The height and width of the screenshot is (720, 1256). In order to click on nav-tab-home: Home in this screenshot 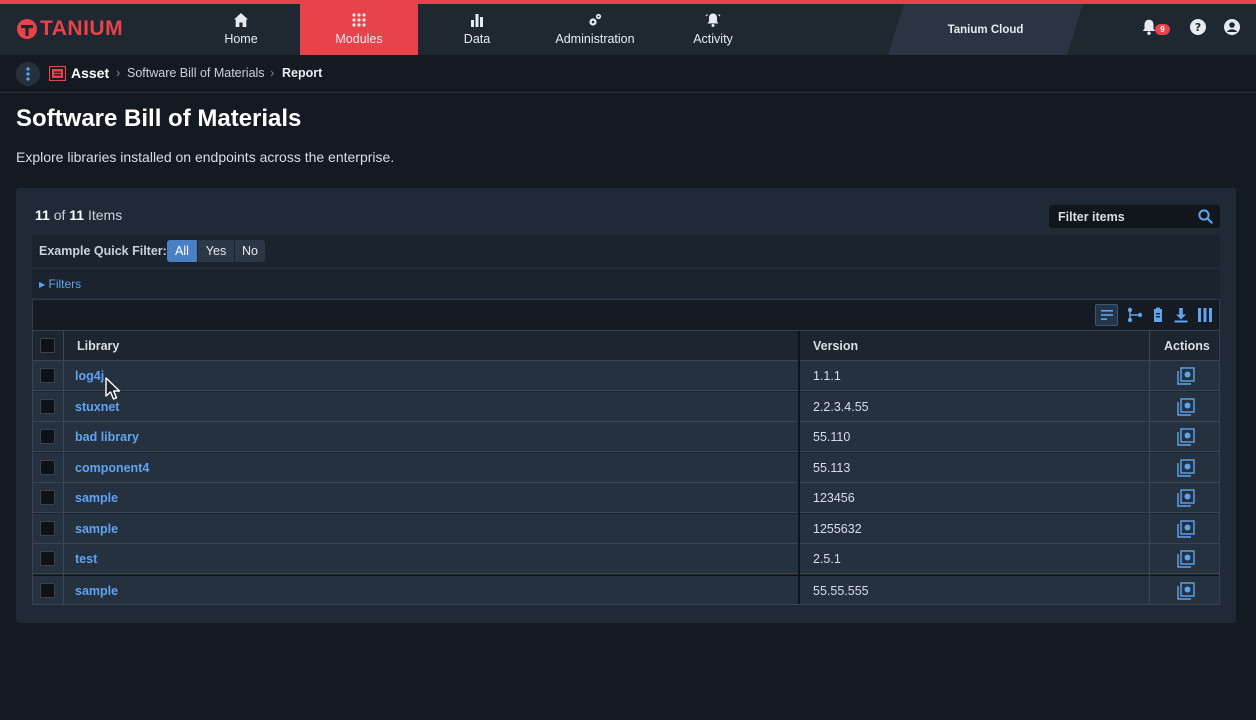, I will do `click(241, 29)`.